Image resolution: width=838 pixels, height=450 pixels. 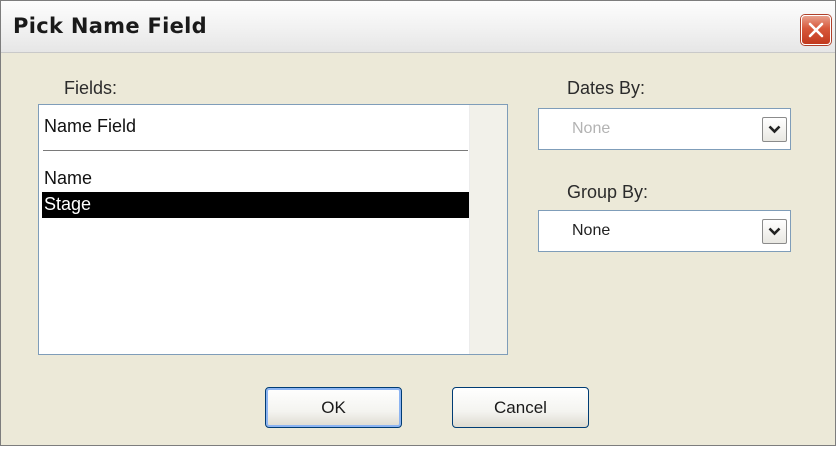 I want to click on list-scrollbar, so click(x=488, y=229).